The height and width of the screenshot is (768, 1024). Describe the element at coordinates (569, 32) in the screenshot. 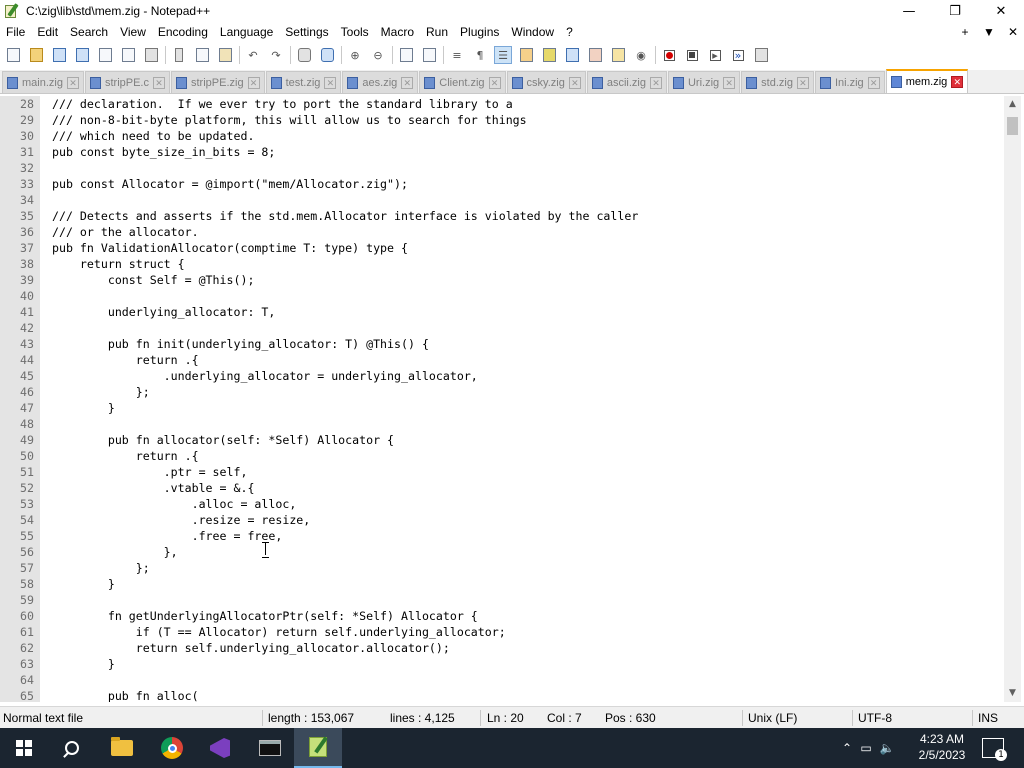

I see `menu-help: ?` at that location.